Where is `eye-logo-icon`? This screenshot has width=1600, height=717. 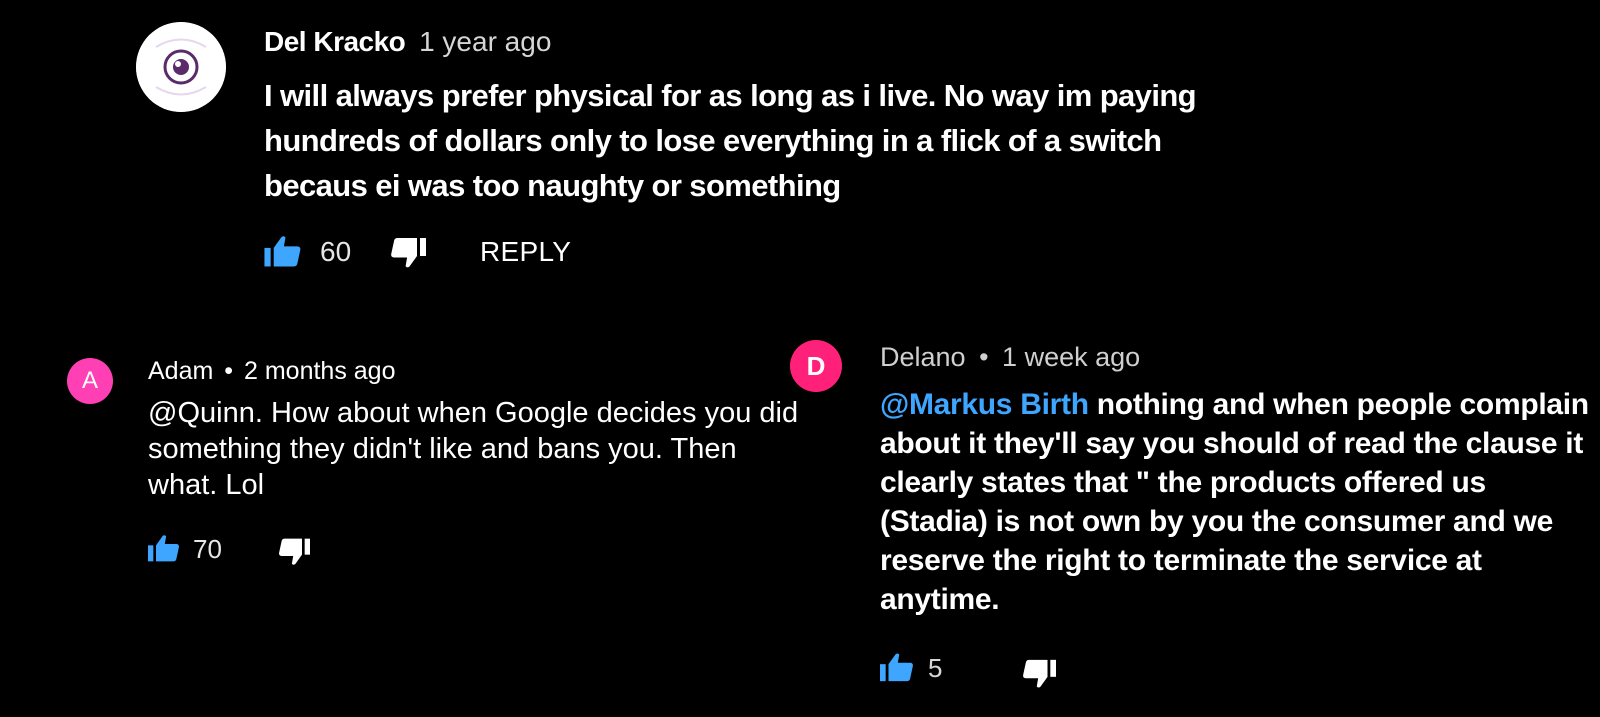 eye-logo-icon is located at coordinates (181, 67).